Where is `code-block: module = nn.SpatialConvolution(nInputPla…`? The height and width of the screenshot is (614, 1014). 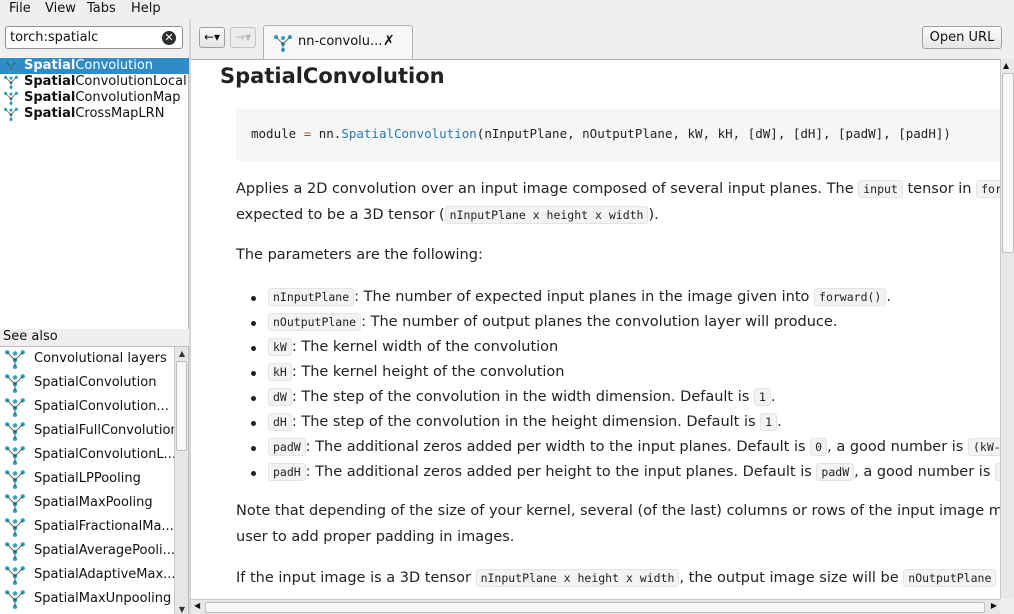 code-block: module = nn.SpatialConvolution(nInputPla… is located at coordinates (618, 135).